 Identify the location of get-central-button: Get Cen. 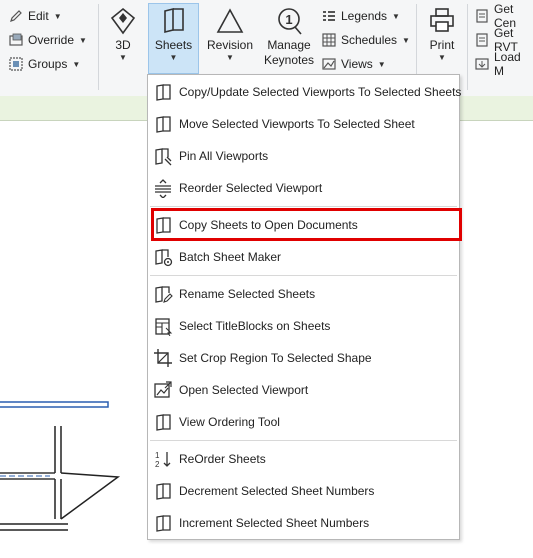
(503, 16).